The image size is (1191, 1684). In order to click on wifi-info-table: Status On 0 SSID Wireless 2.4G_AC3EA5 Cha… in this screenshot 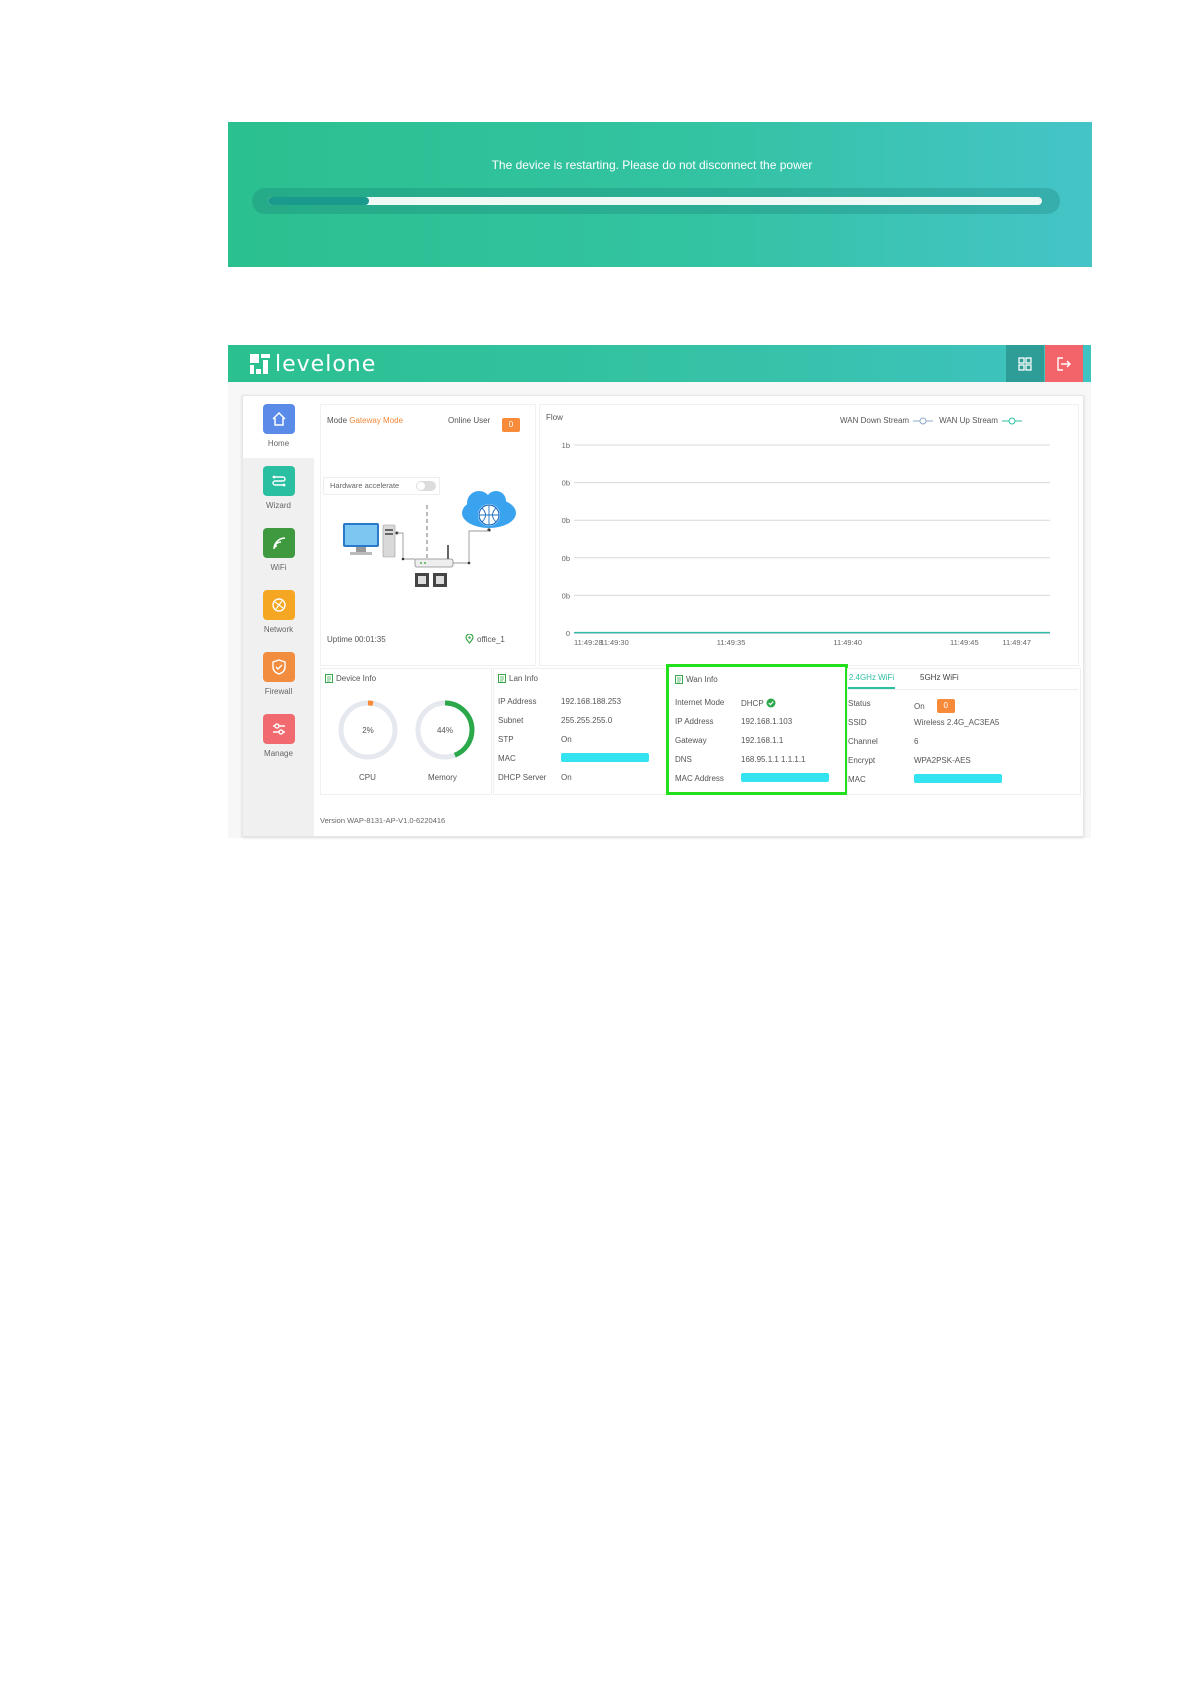, I will do `click(963, 746)`.